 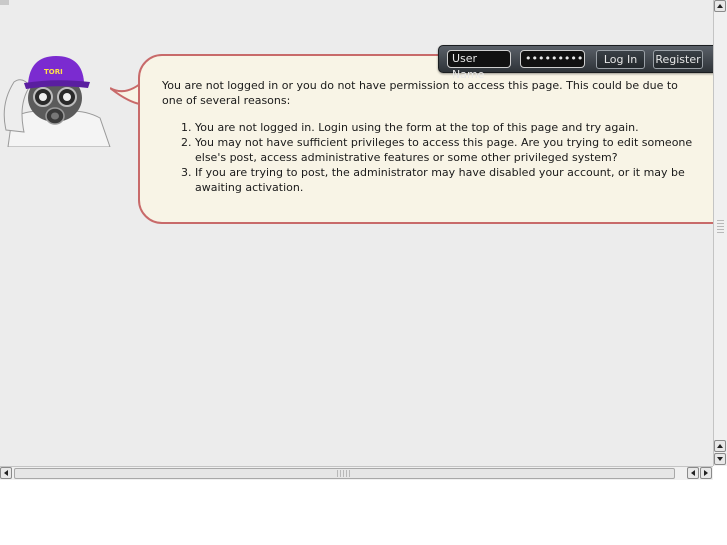 I want to click on login-bar: User Name ••••••••• Log In Register, so click(x=575, y=63).